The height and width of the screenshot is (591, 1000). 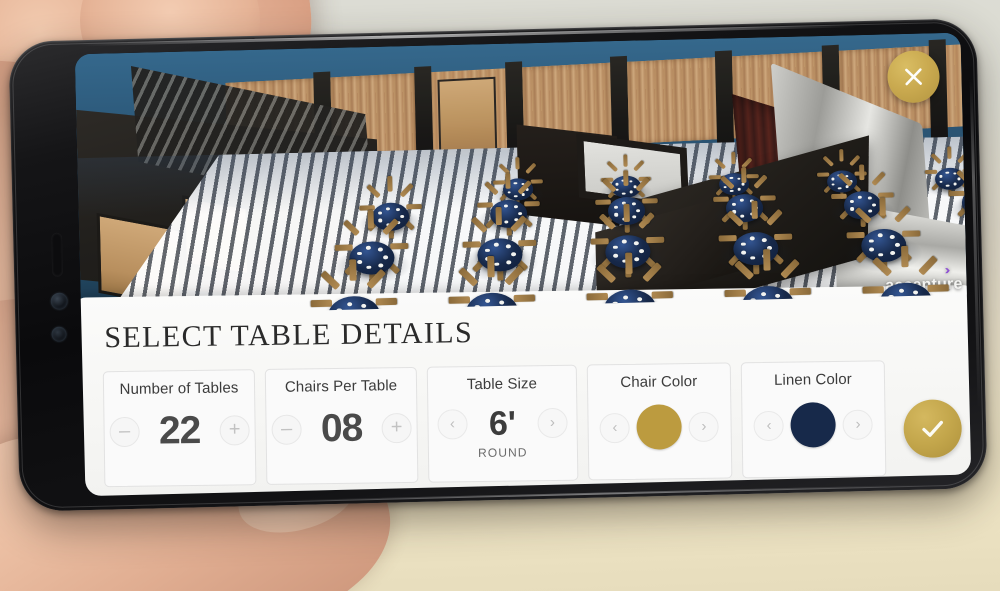 I want to click on close-icon, so click(x=913, y=77).